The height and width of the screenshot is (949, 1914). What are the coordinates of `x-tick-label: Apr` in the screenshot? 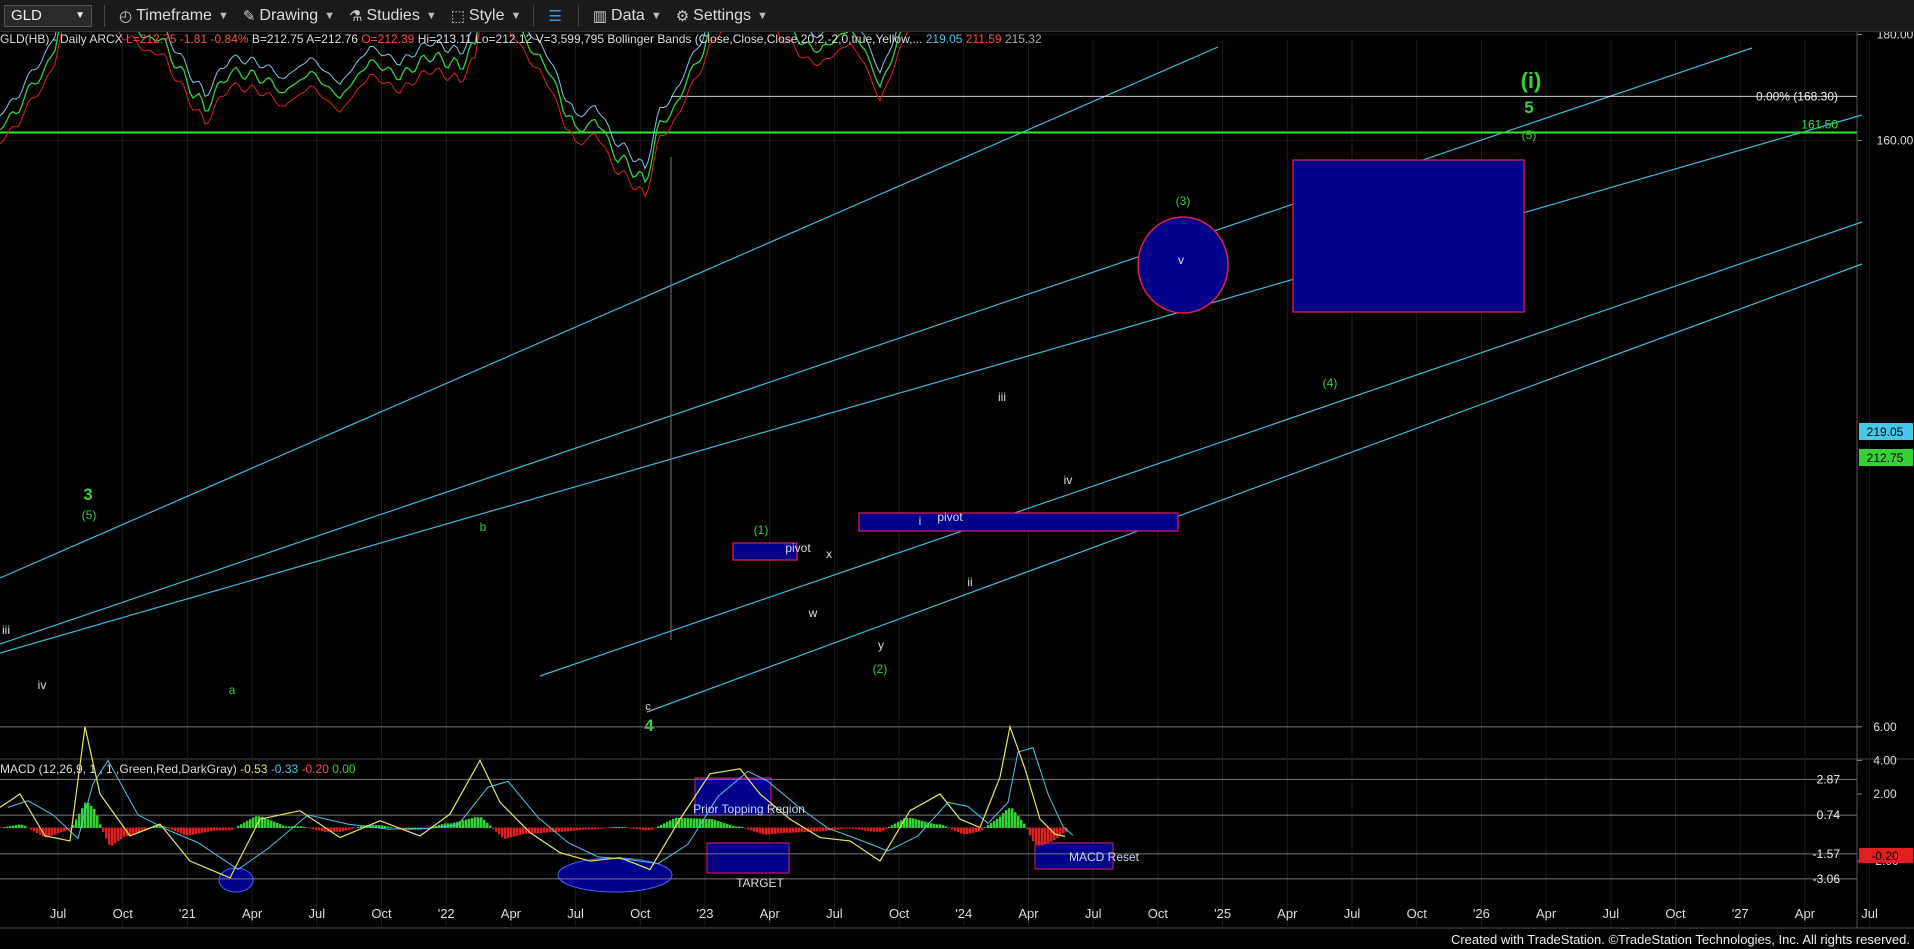 It's located at (1287, 913).